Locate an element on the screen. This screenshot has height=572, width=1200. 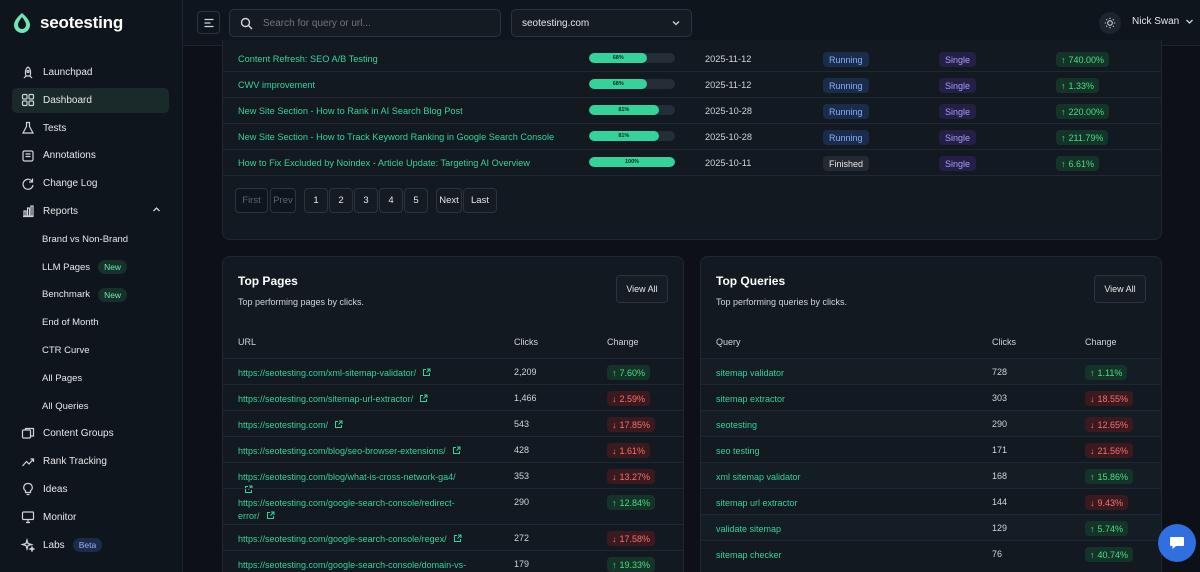
query-link: seo testing is located at coordinates (831, 451).